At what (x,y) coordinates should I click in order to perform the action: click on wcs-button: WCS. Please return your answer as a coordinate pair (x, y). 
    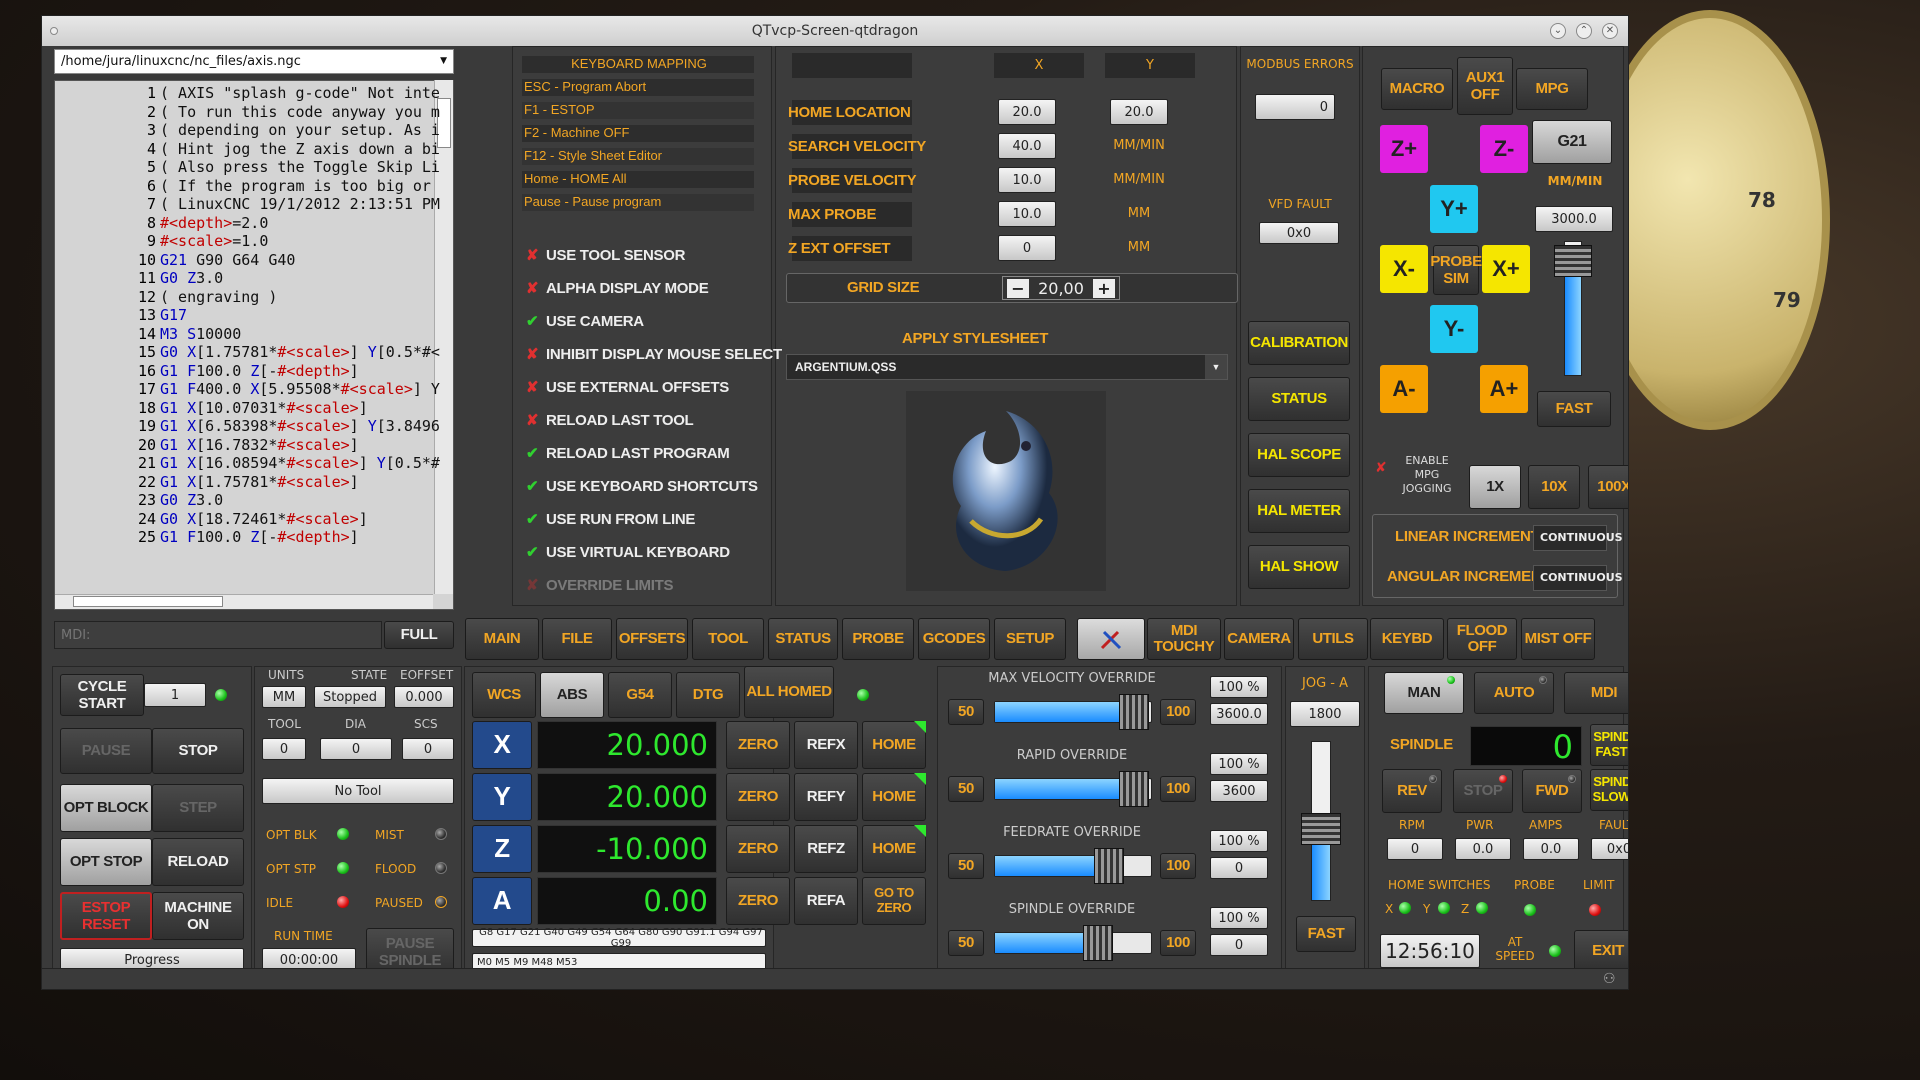
    Looking at the image, I should click on (504, 695).